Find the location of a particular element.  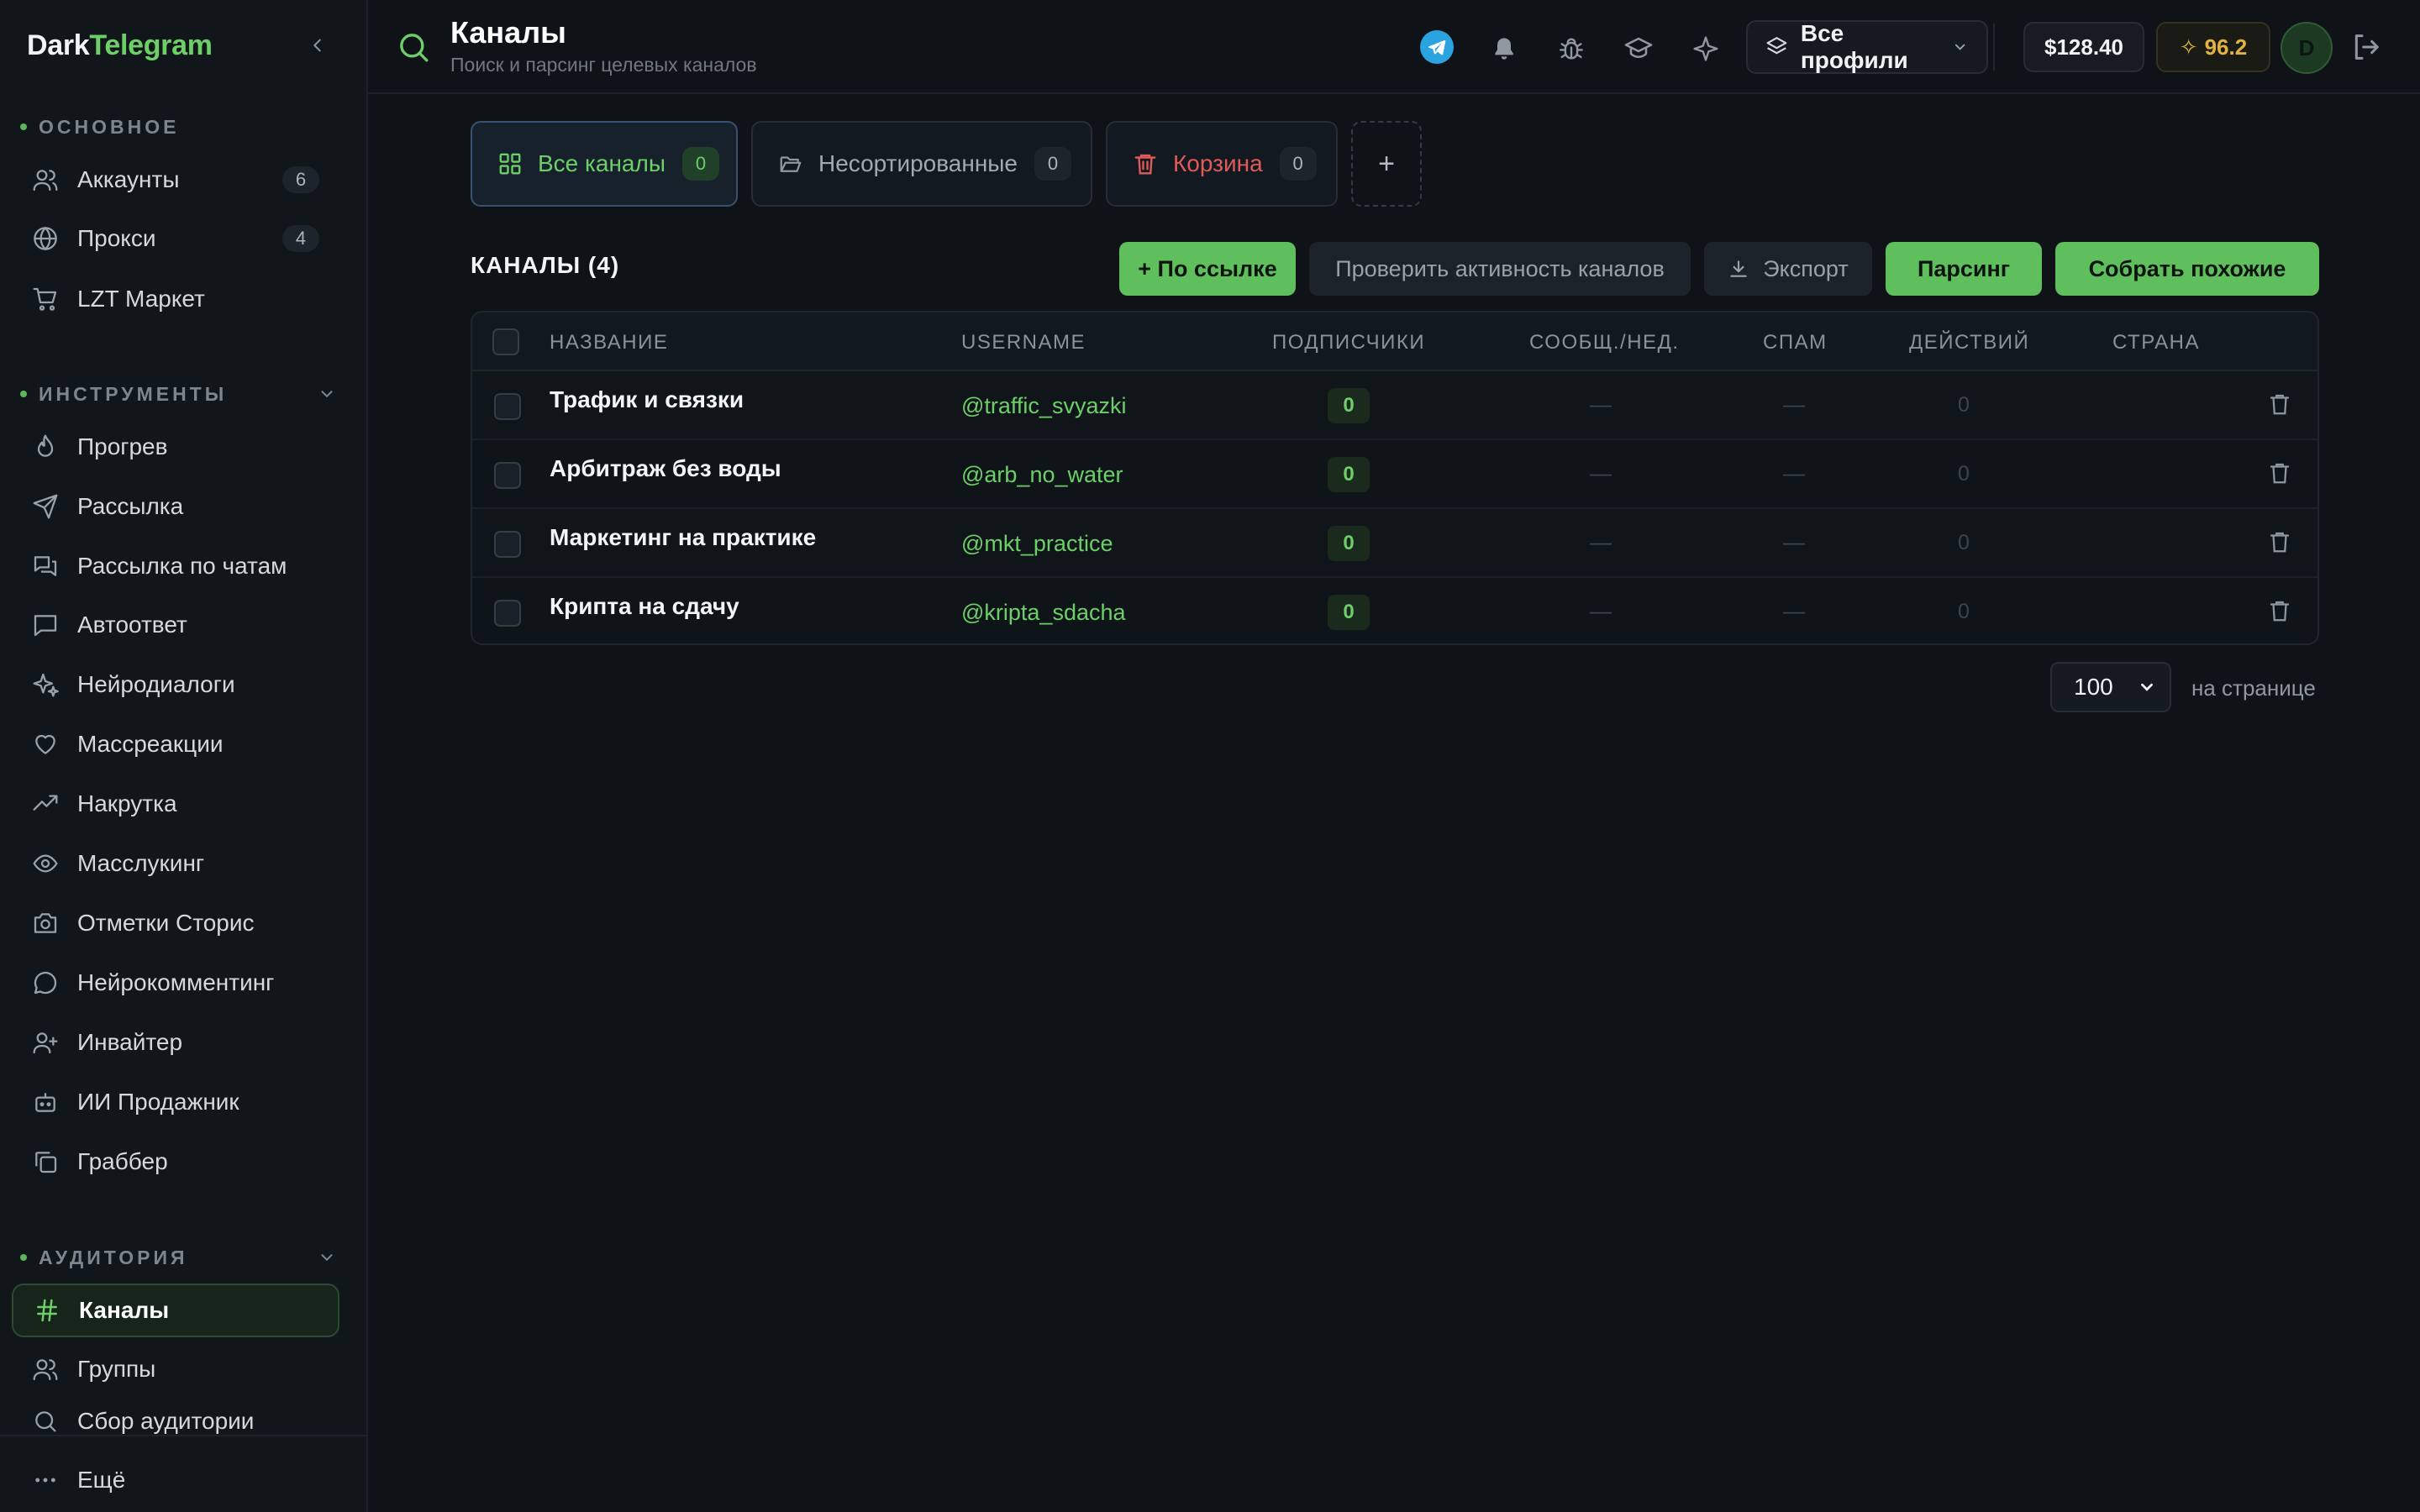

column-header-subscribers: ПОДПИСЧИКИ is located at coordinates (1348, 342).